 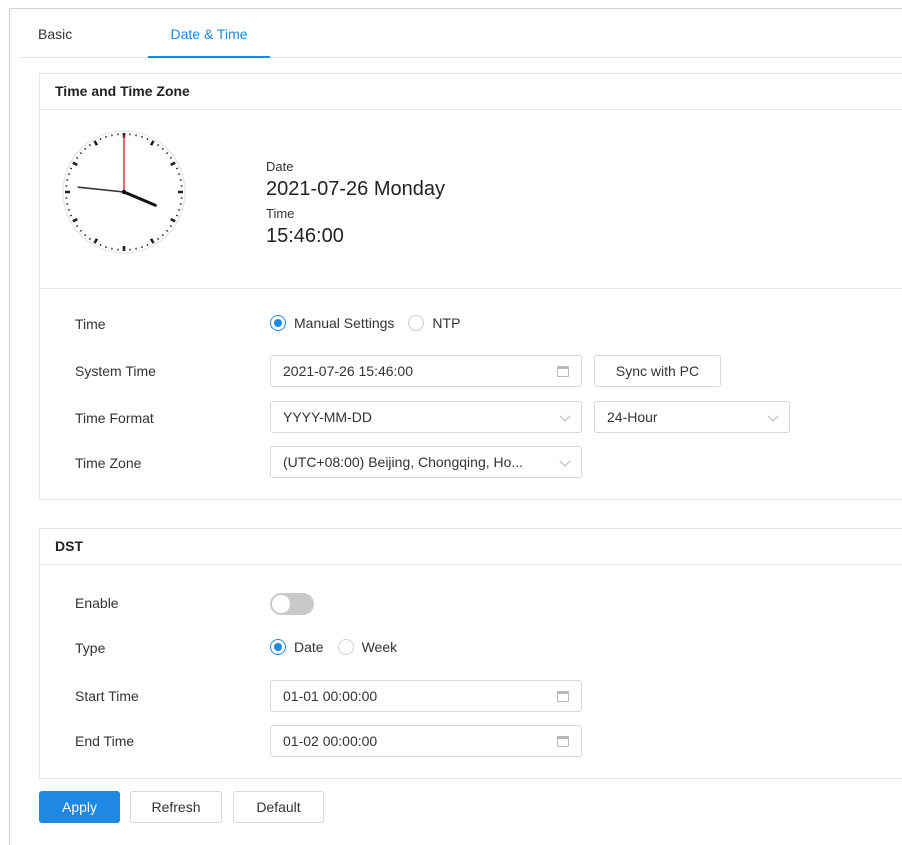 What do you see at coordinates (105, 741) in the screenshot?
I see `dst-end-time-label: End Time` at bounding box center [105, 741].